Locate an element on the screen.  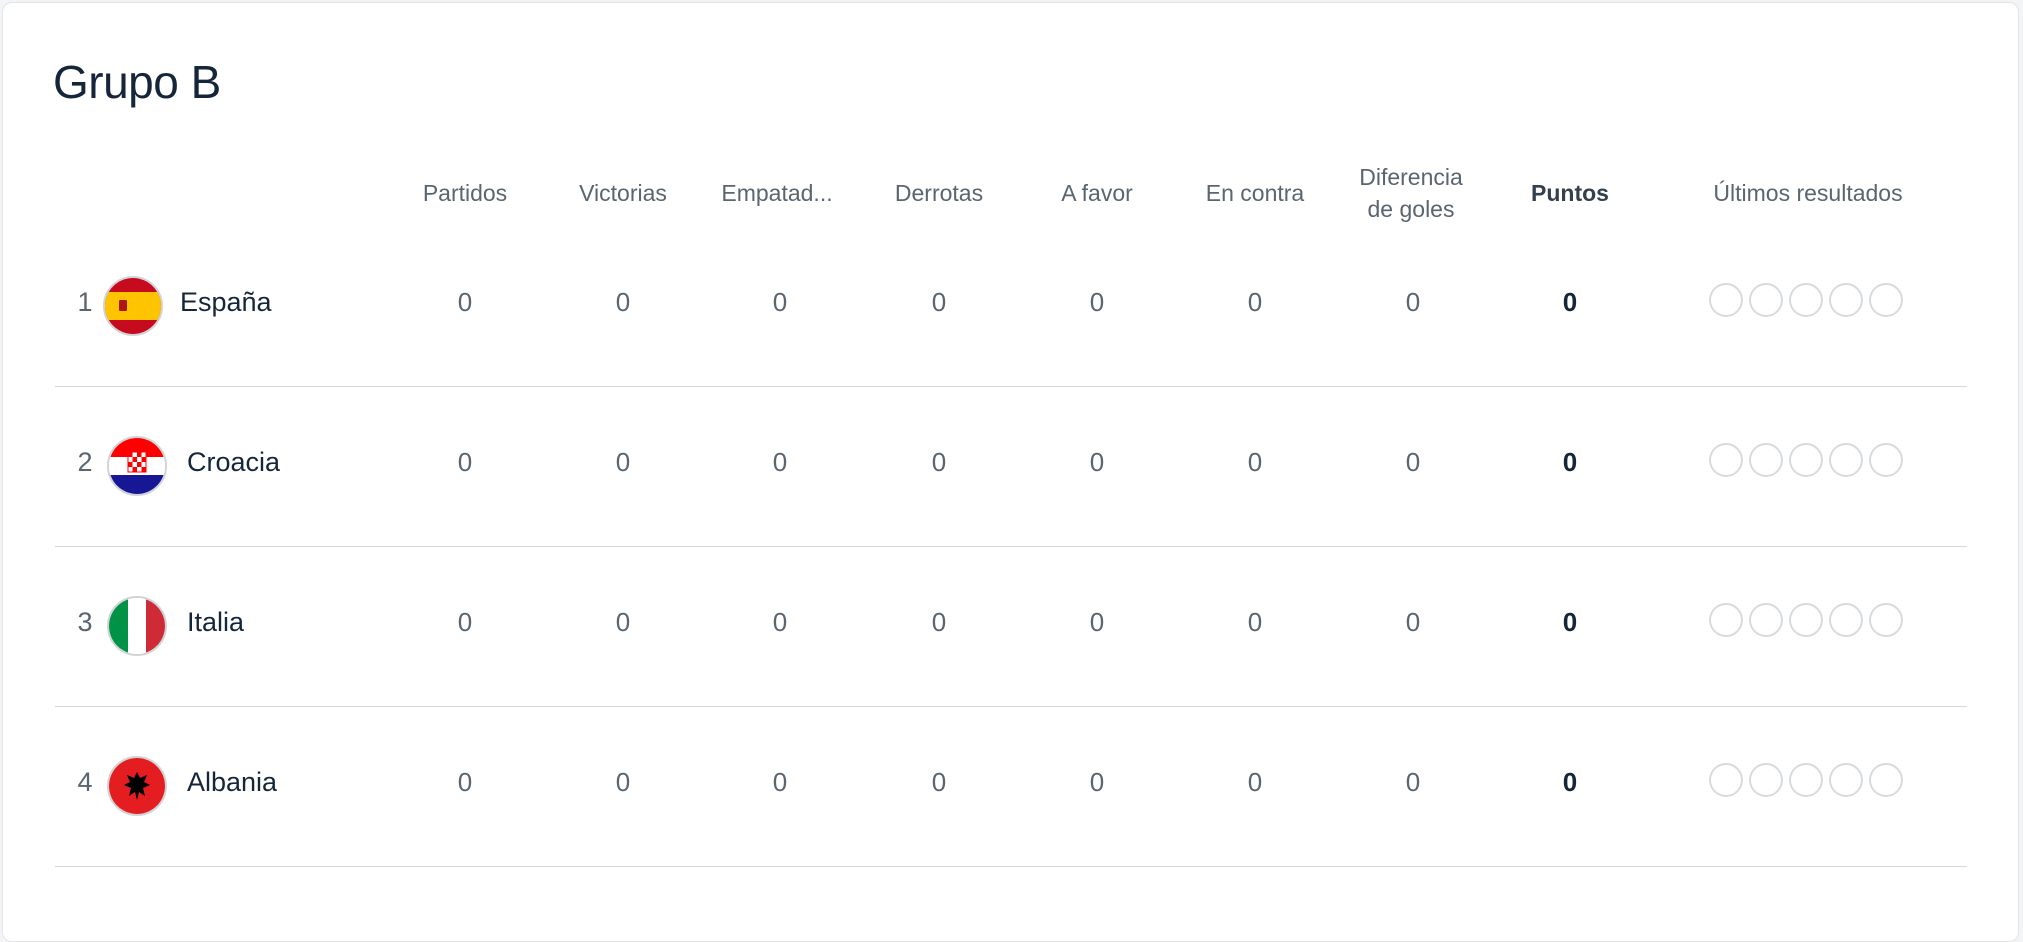
albania-flag-icon is located at coordinates (137, 786).